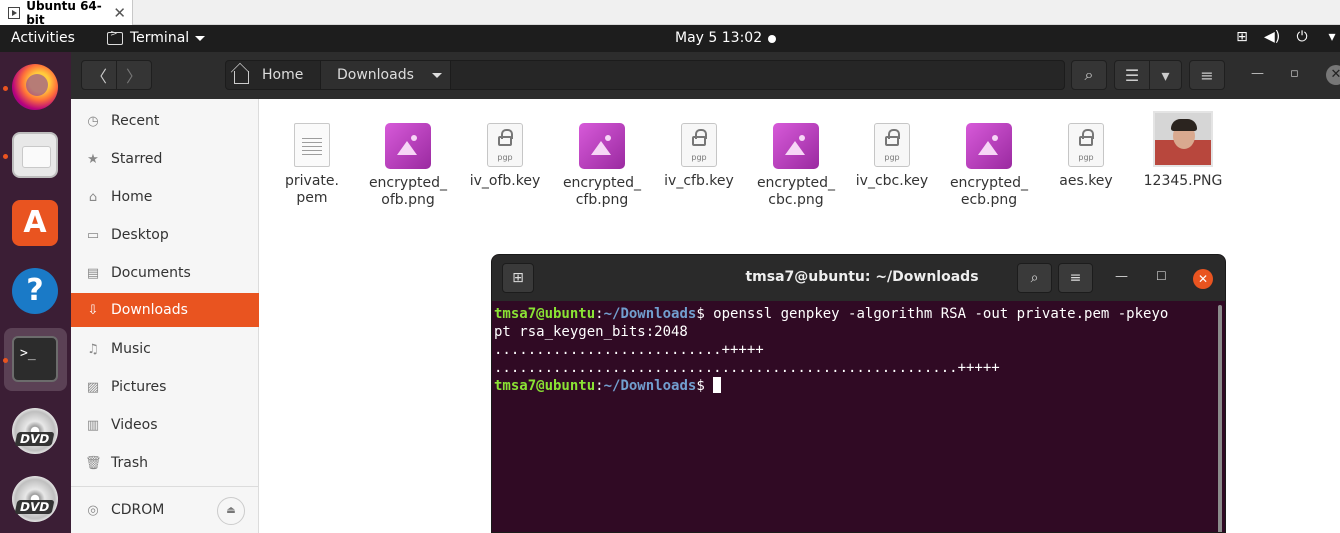 The width and height of the screenshot is (1340, 533). Describe the element at coordinates (165, 121) in the screenshot. I see `sidebar-item-recent: ◷ Recent` at that location.